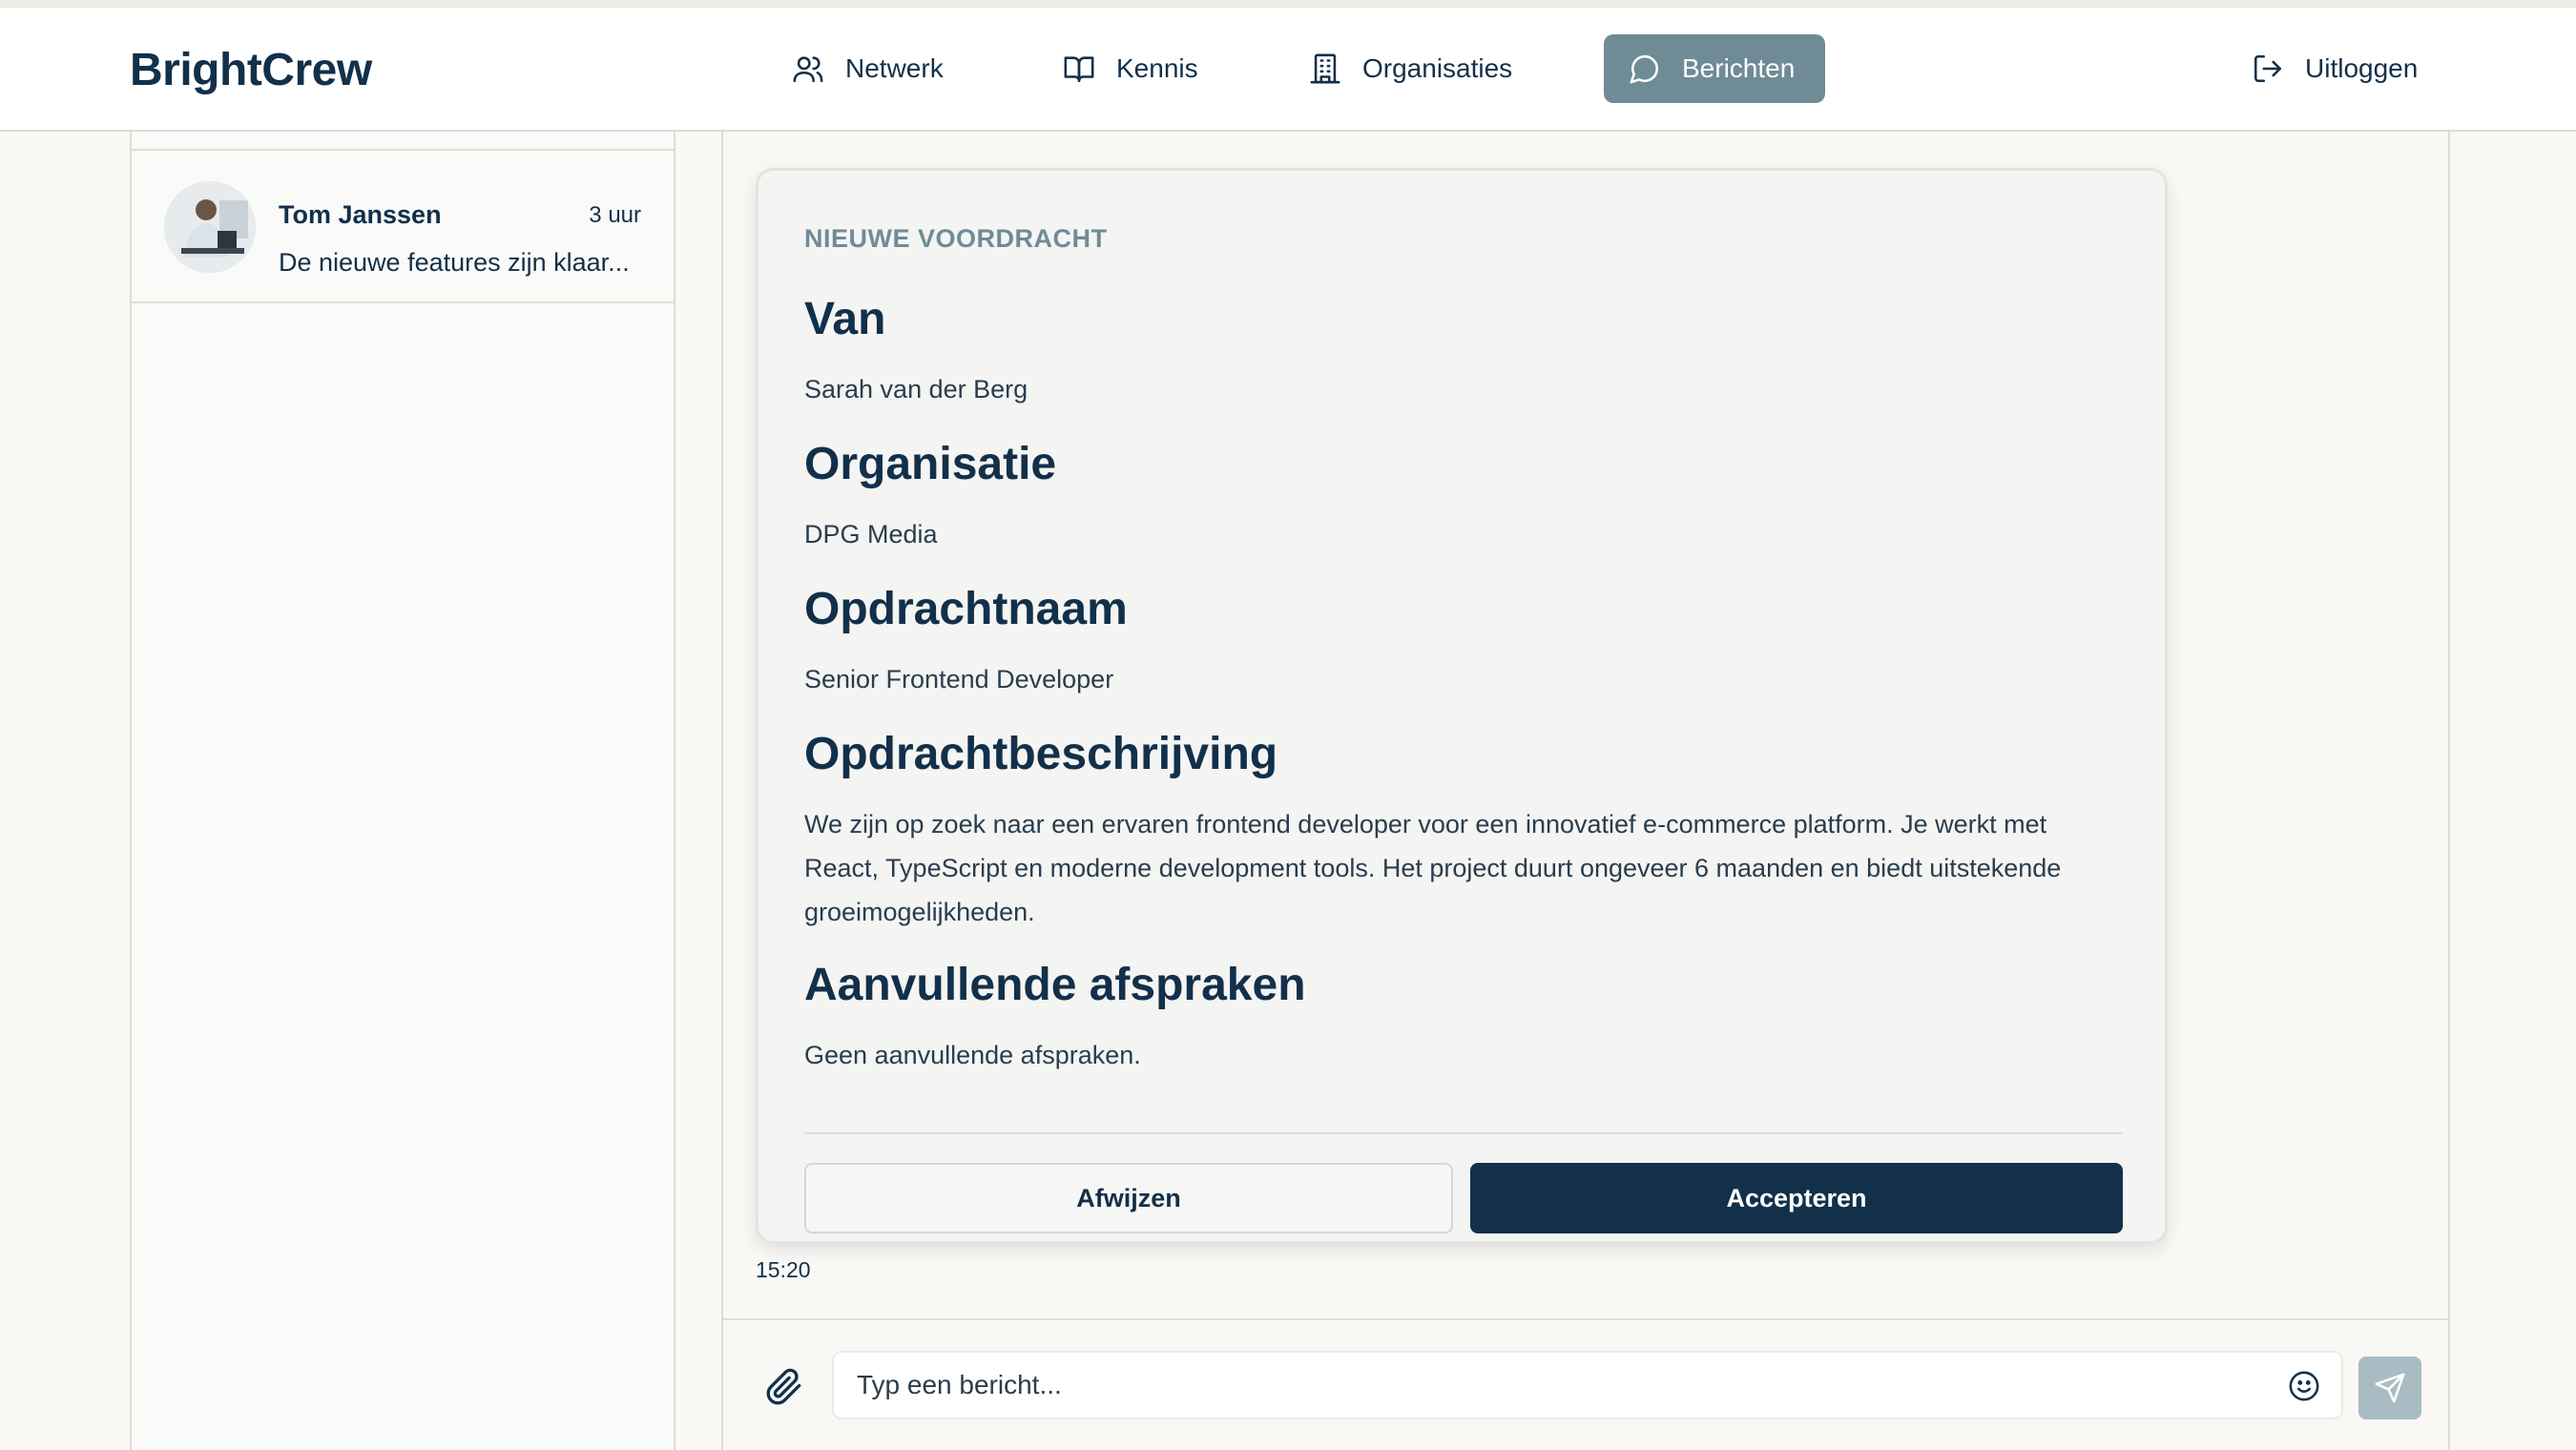  I want to click on avatar-photo-icon, so click(210, 227).